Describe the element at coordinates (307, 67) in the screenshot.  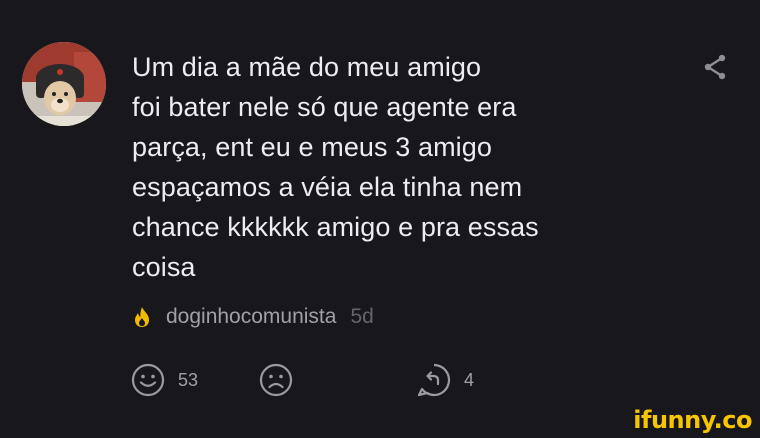
I see `comment-line: Um dia a mãe do meu amigo` at that location.